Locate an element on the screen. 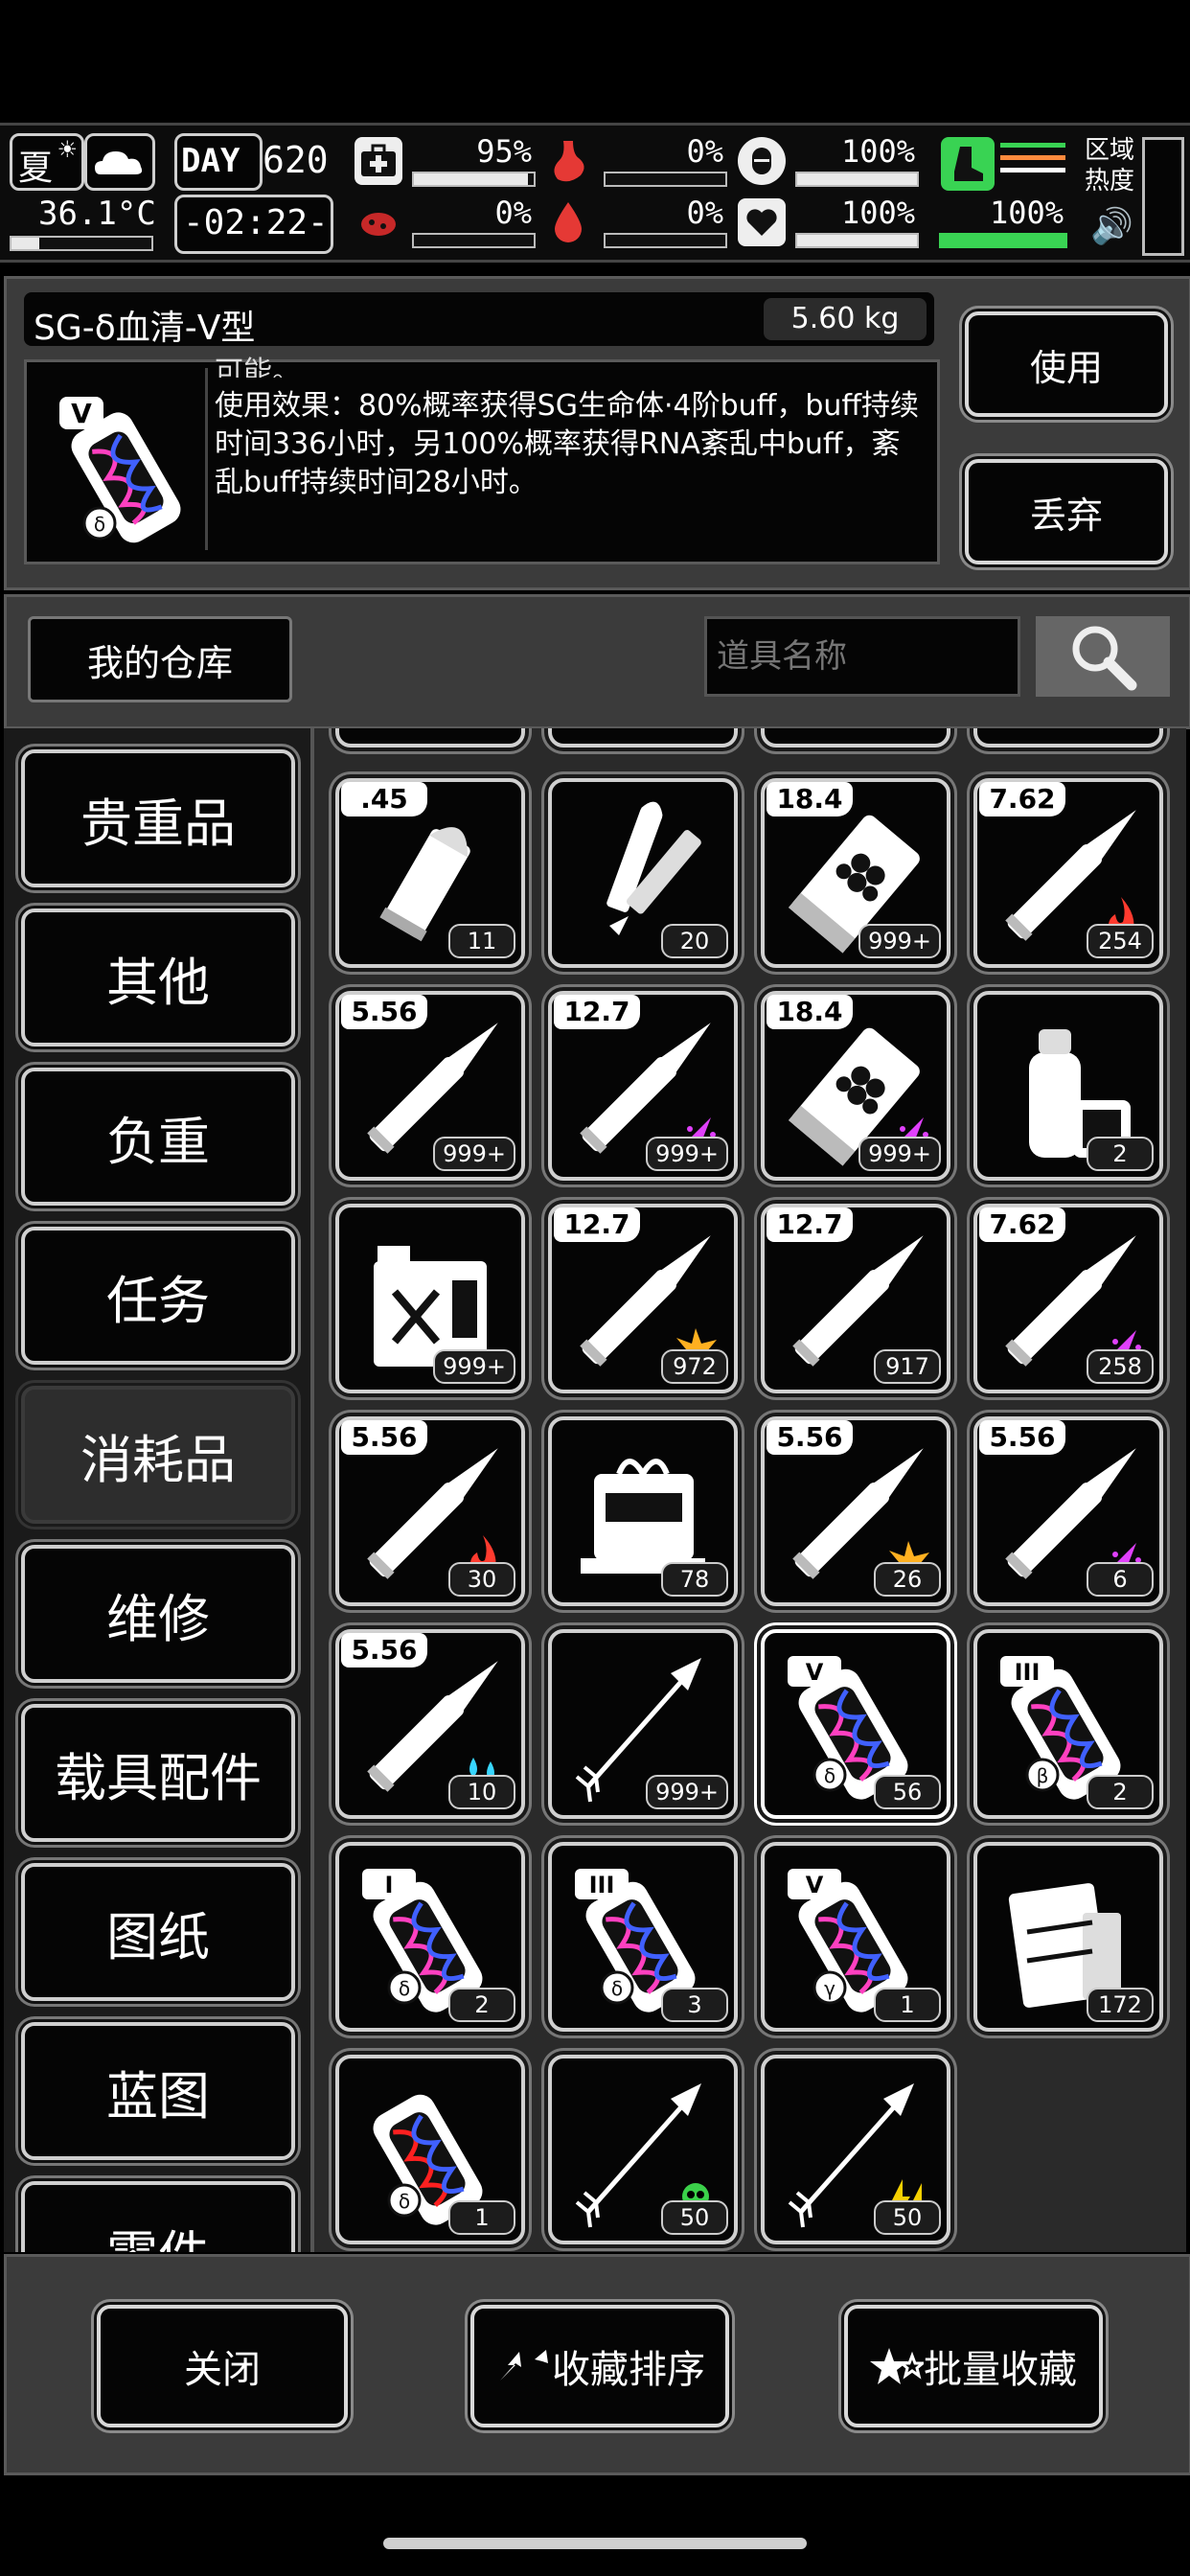 Image resolution: width=1190 pixels, height=2576 pixels. item-slot: Iδ 2 is located at coordinates (430, 1937).